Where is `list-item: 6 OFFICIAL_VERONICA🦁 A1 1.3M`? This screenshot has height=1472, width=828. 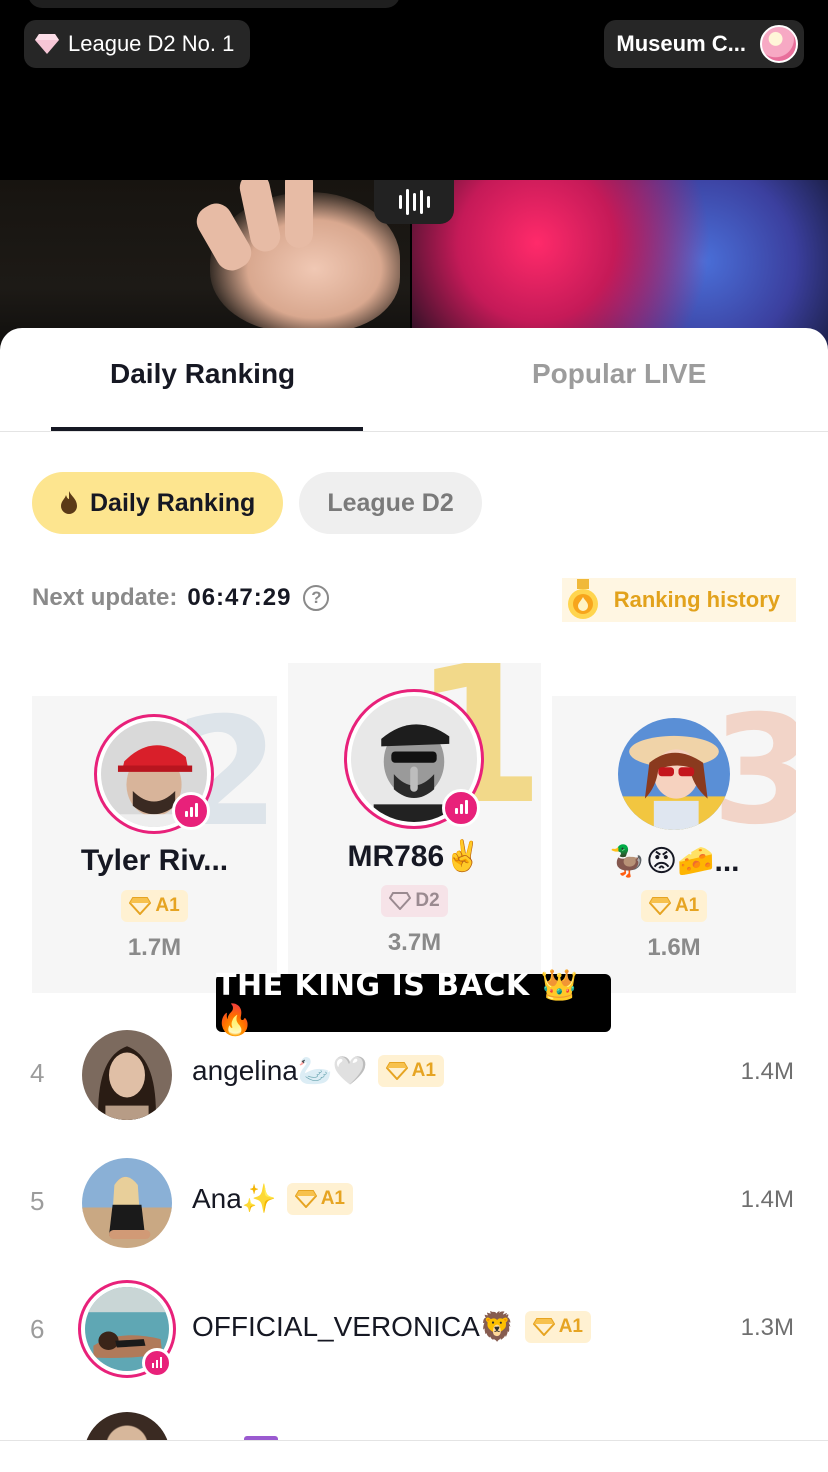
list-item: 6 OFFICIAL_VERONICA🦁 A1 1.3M is located at coordinates (414, 1332).